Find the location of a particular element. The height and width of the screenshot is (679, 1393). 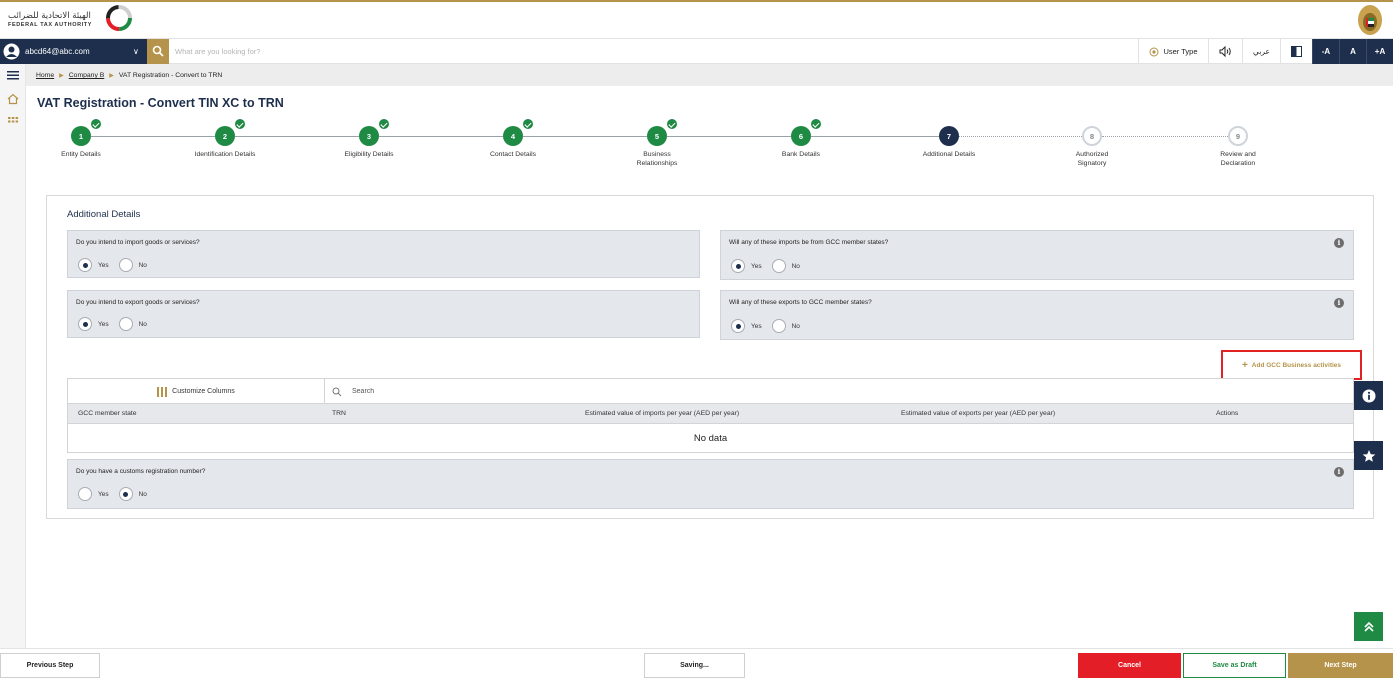

step-identification-details: 2 Identification Details is located at coordinates (225, 138).